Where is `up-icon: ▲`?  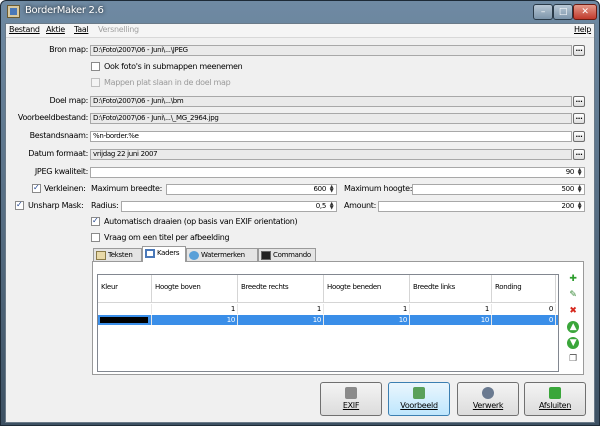
up-icon: ▲ is located at coordinates (573, 327).